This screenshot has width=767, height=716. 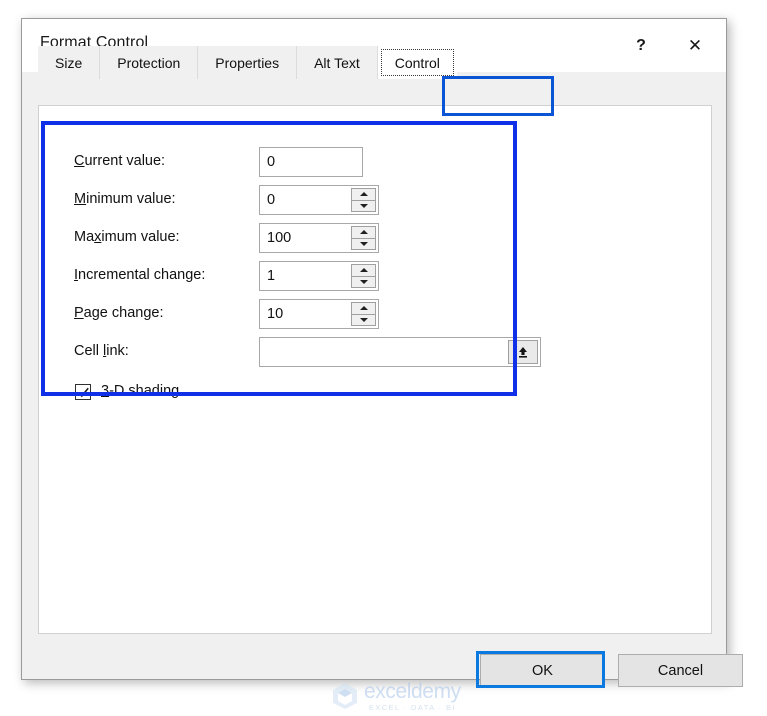 I want to click on form-row-page-change: Page change:, so click(x=304, y=318).